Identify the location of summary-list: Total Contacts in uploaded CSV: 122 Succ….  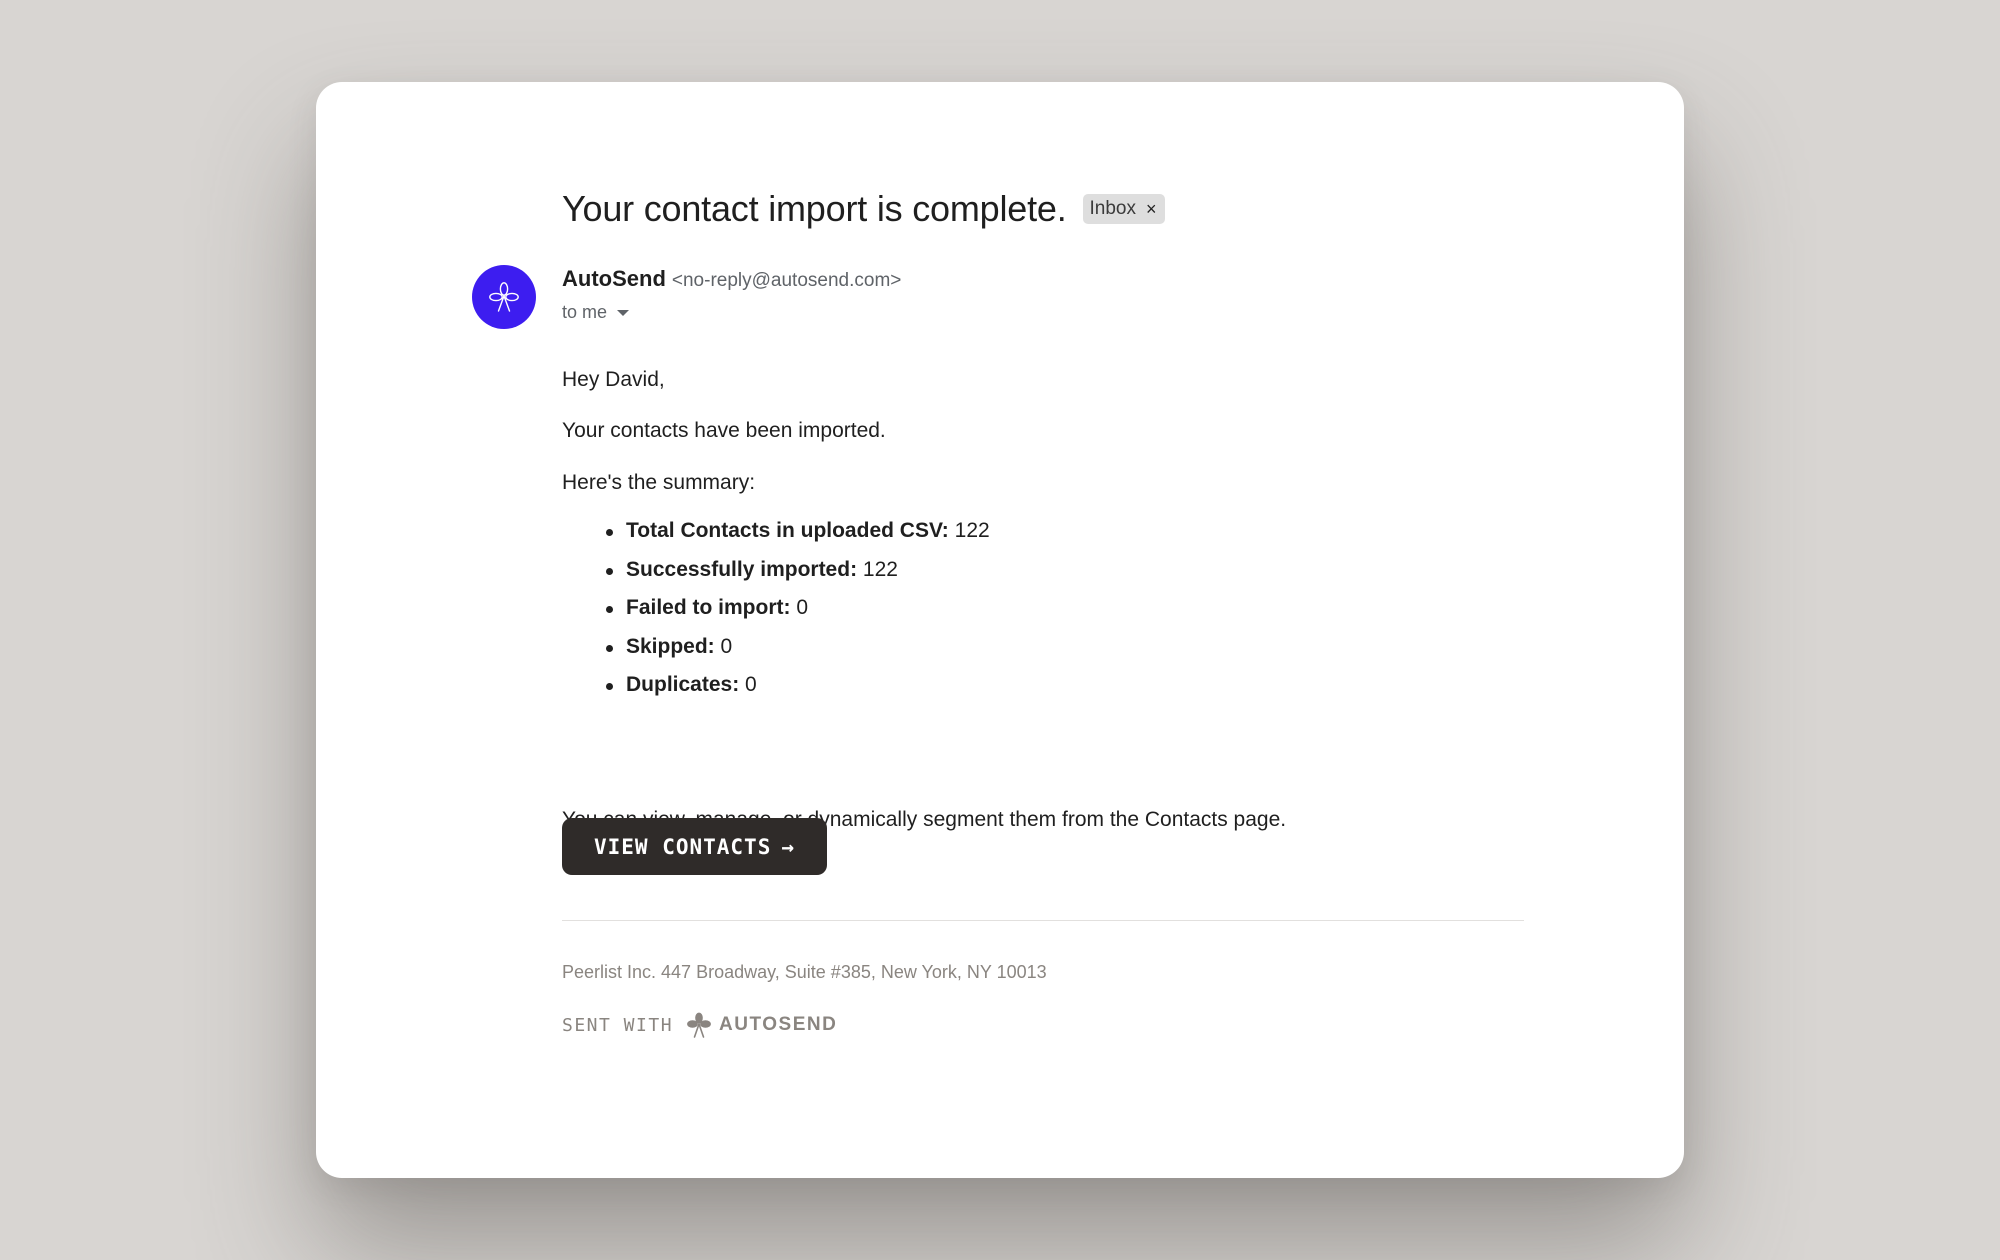
(776, 608).